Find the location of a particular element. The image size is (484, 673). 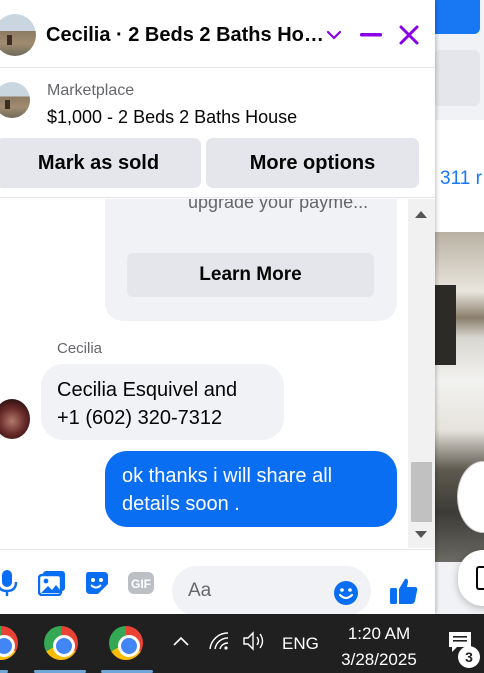

gif-label: GIF is located at coordinates (141, 584).